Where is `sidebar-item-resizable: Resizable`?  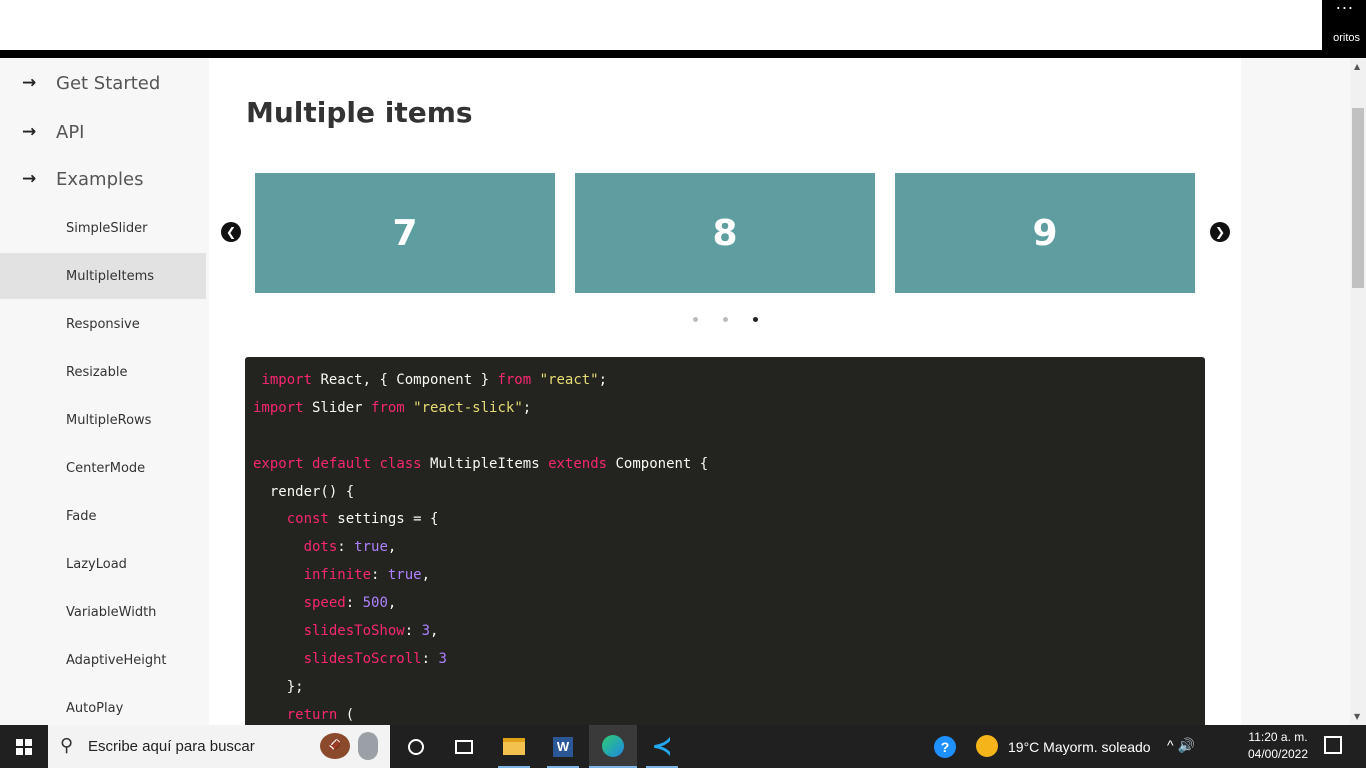
sidebar-item-resizable: Resizable is located at coordinates (103, 372).